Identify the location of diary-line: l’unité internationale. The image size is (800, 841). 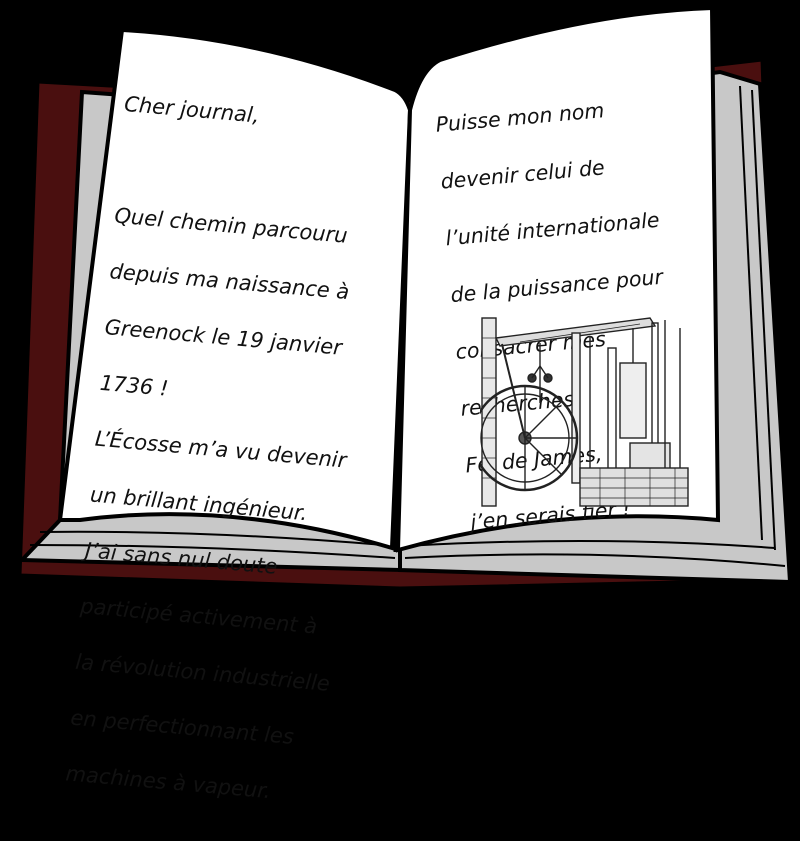
(552, 228).